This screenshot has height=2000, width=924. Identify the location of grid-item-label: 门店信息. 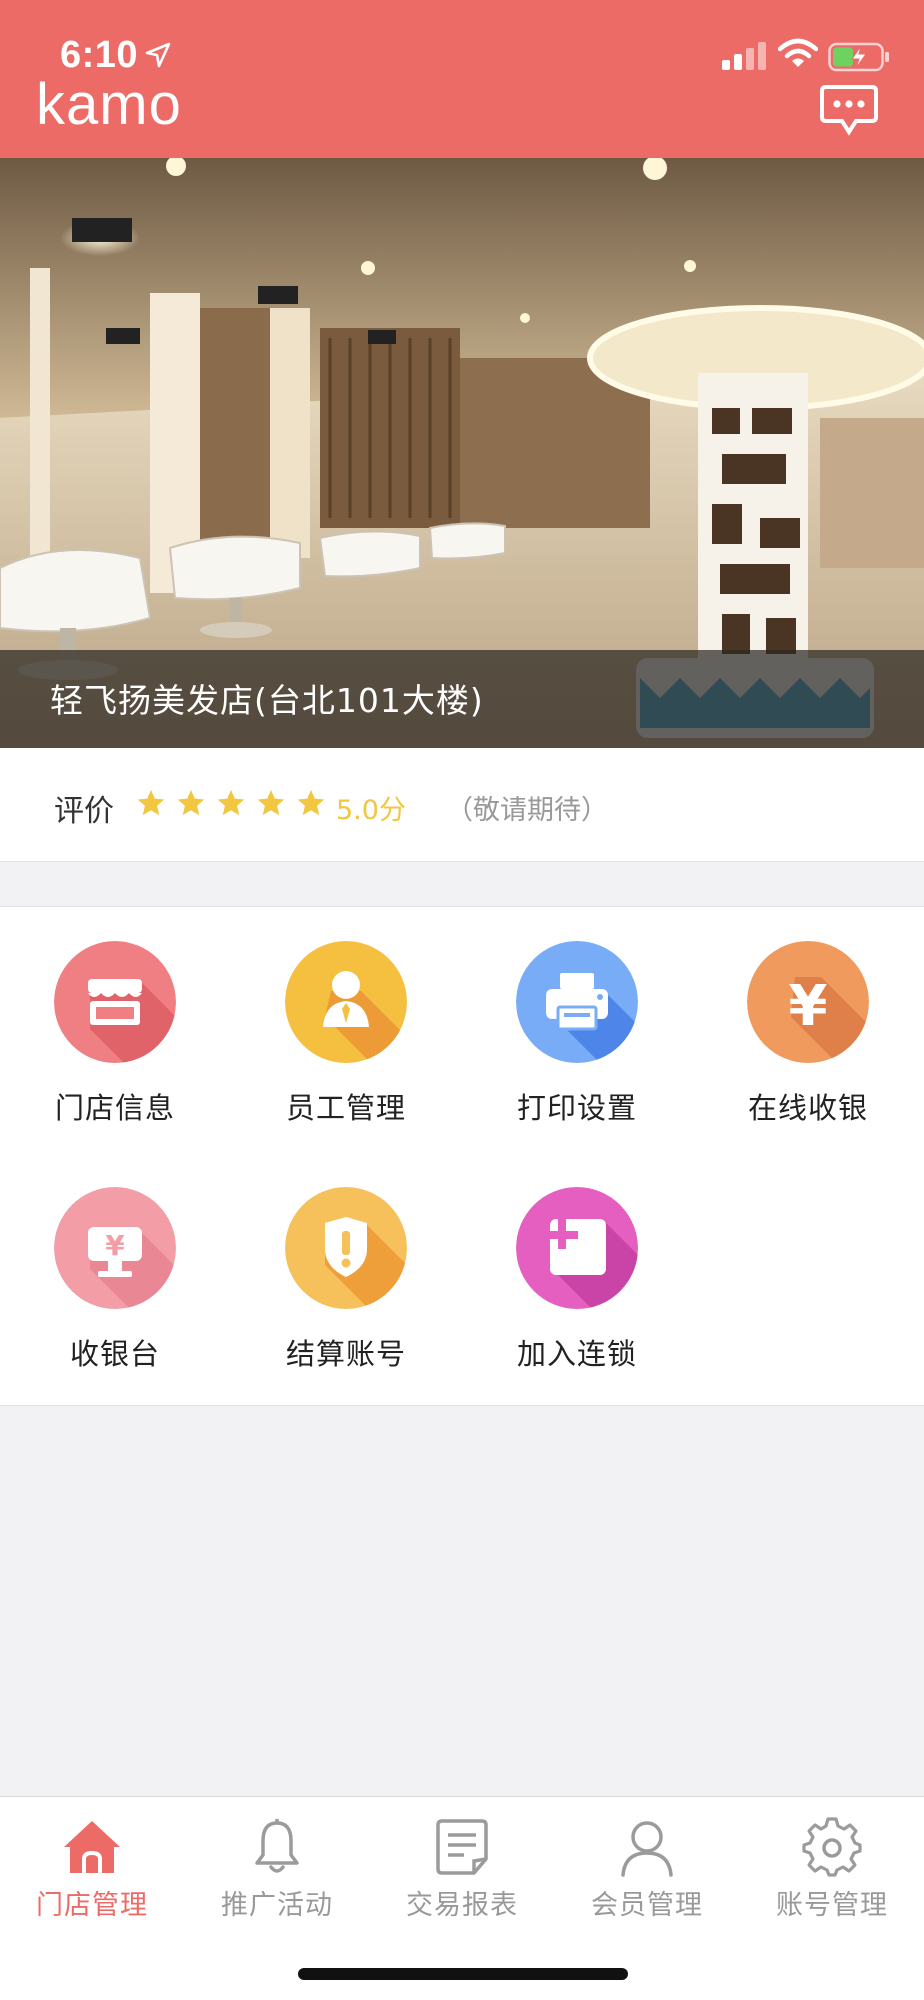
(114, 1108).